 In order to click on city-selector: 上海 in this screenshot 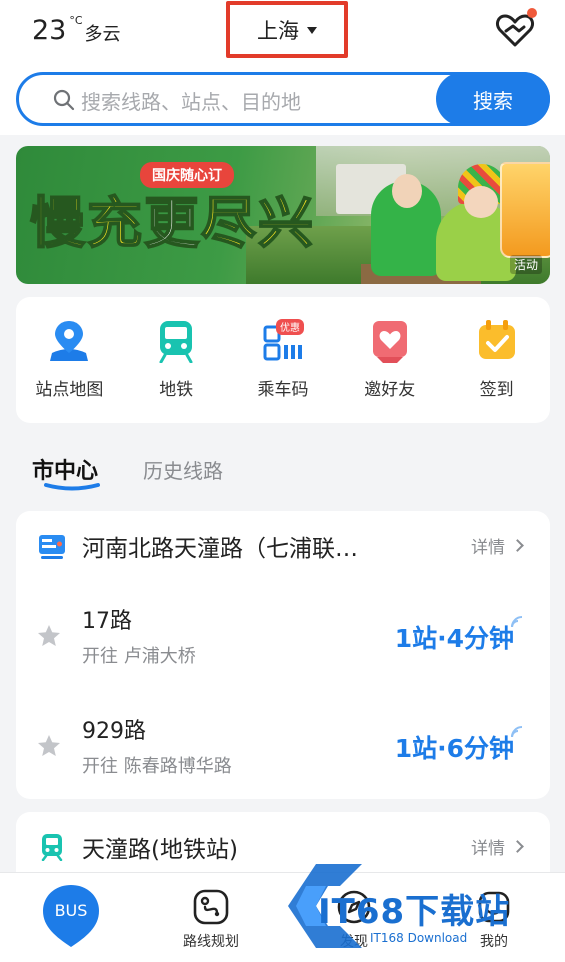, I will do `click(287, 29)`.